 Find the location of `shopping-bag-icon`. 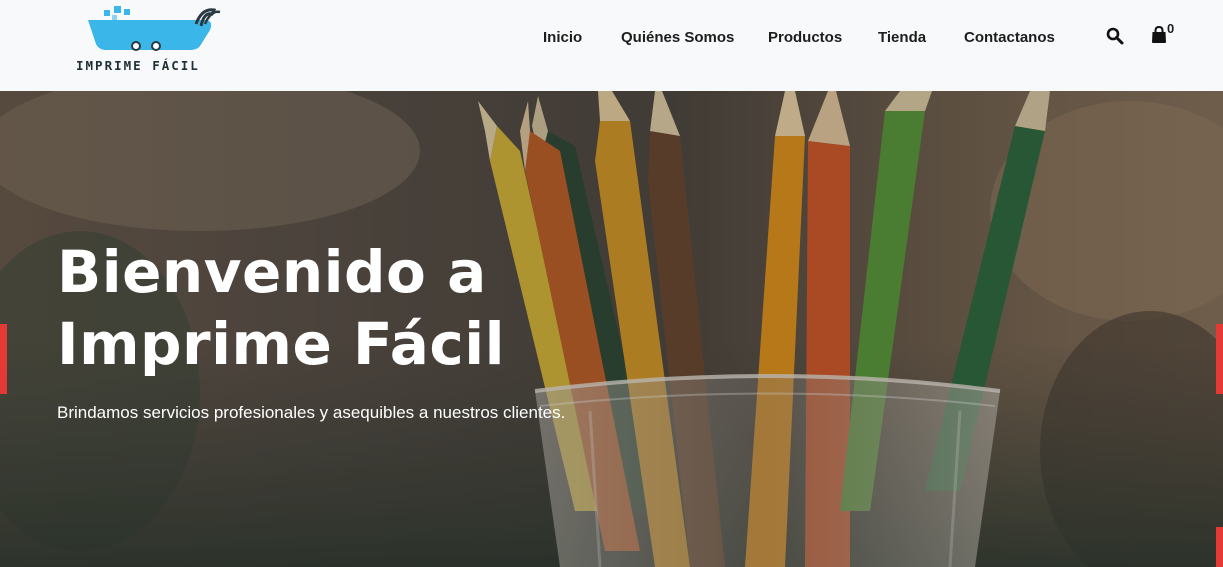

shopping-bag-icon is located at coordinates (1159, 34).